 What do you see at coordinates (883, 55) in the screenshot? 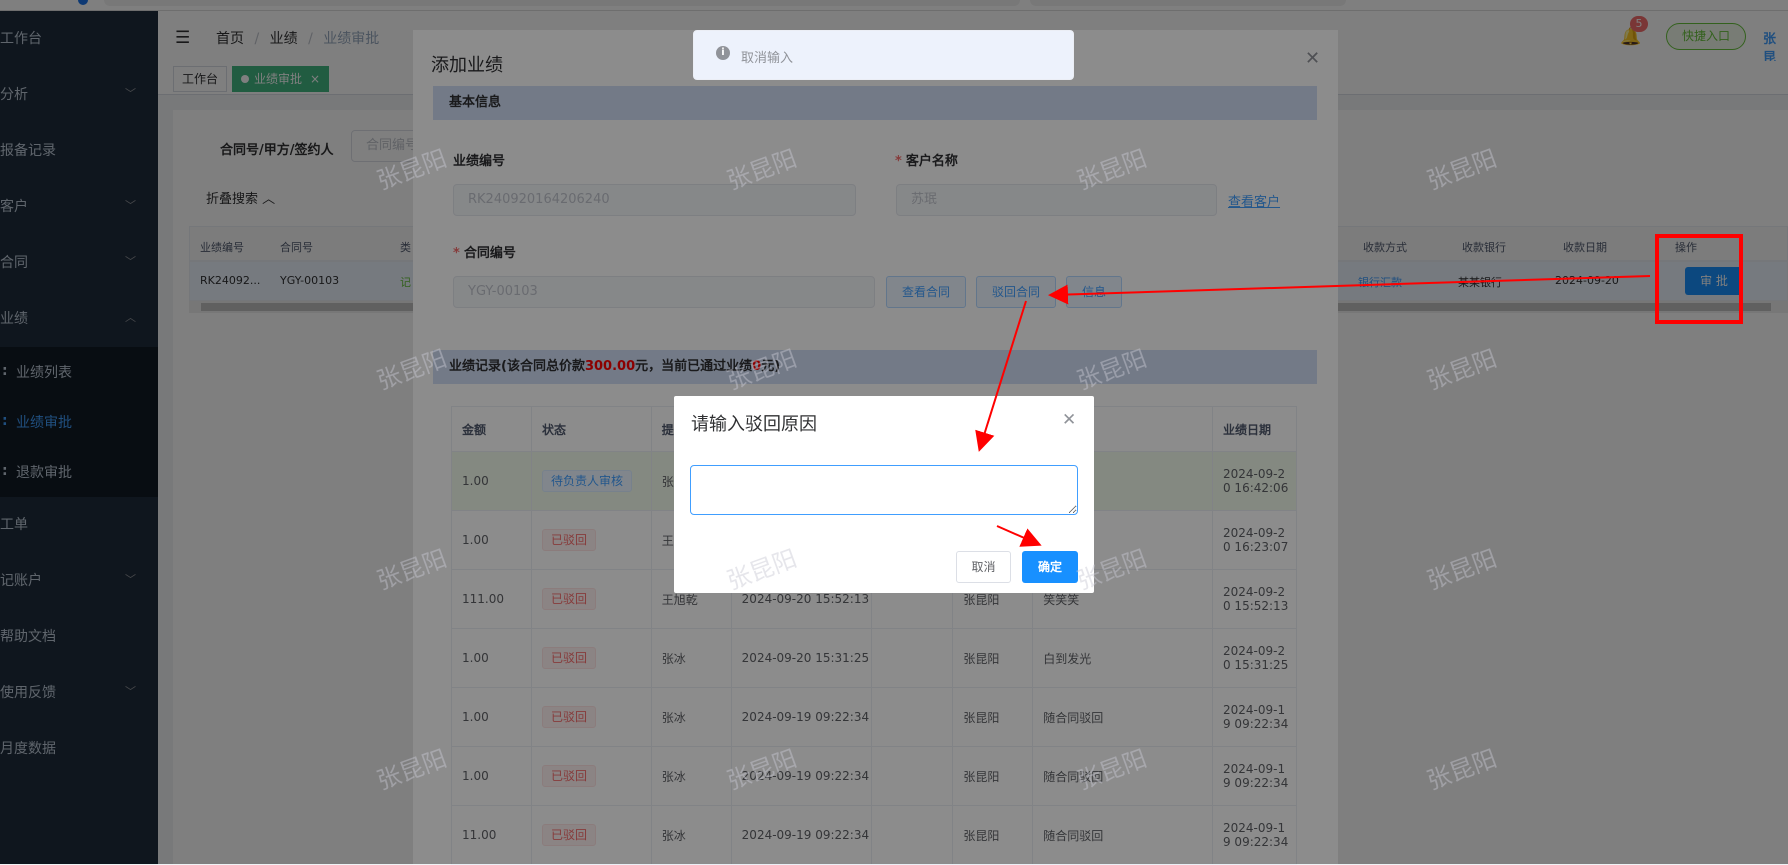
I see `info-message: i 取消输入` at bounding box center [883, 55].